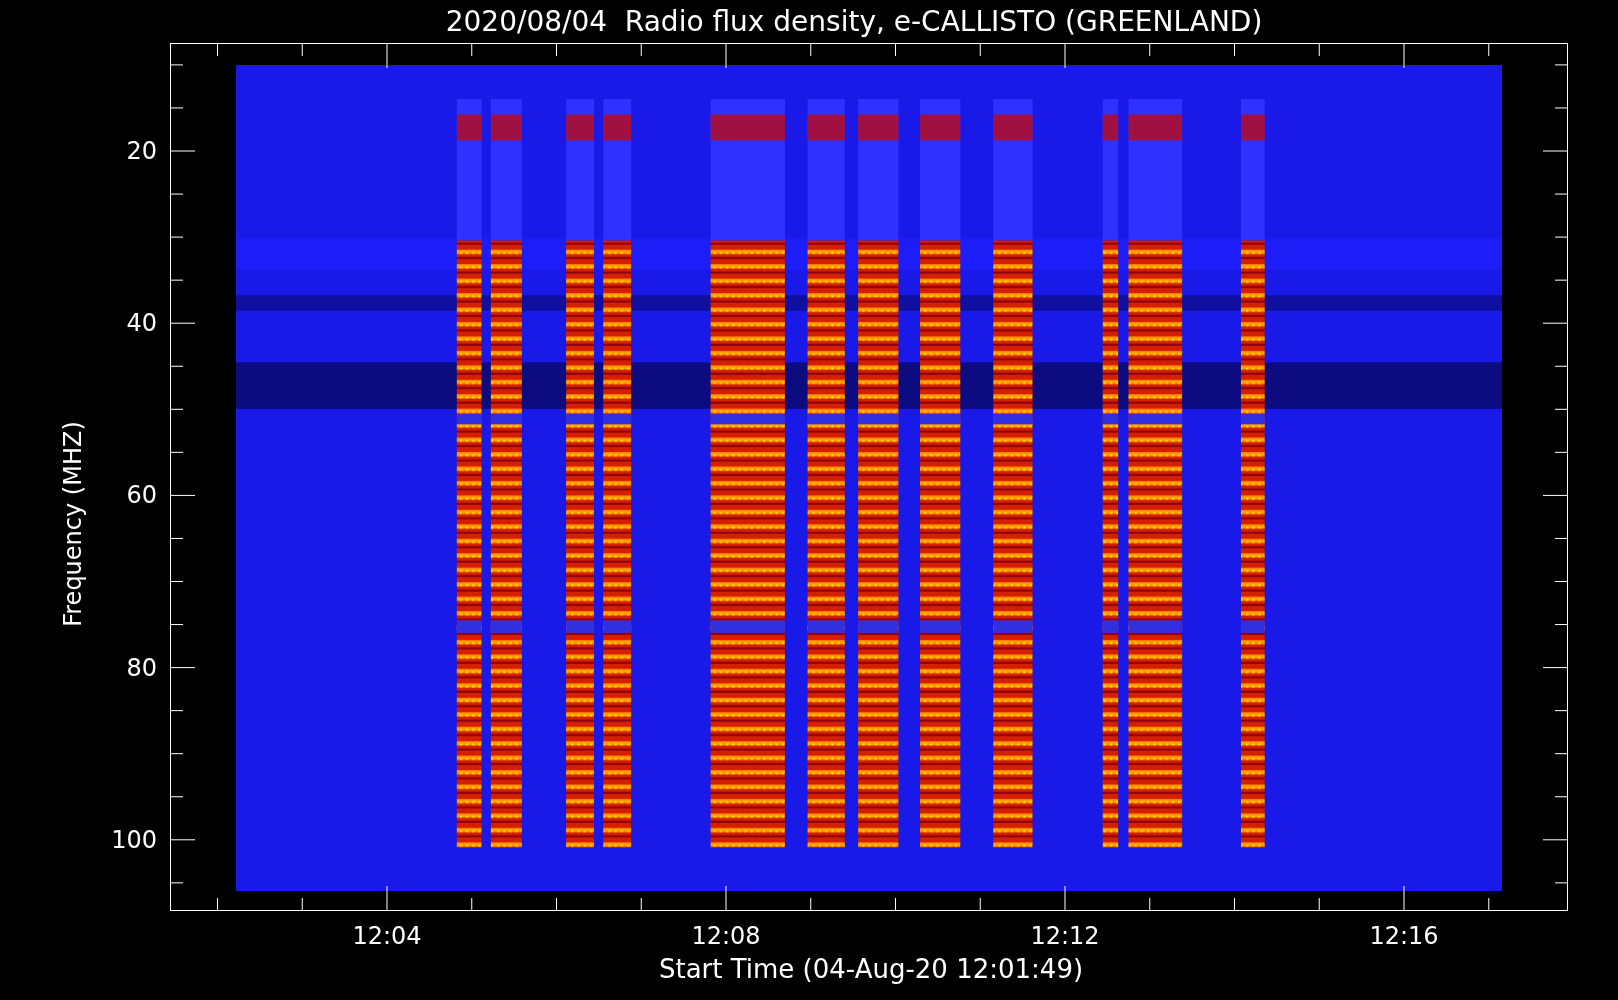 This screenshot has height=1000, width=1618. I want to click on x-tick-label: 12:16, so click(1404, 936).